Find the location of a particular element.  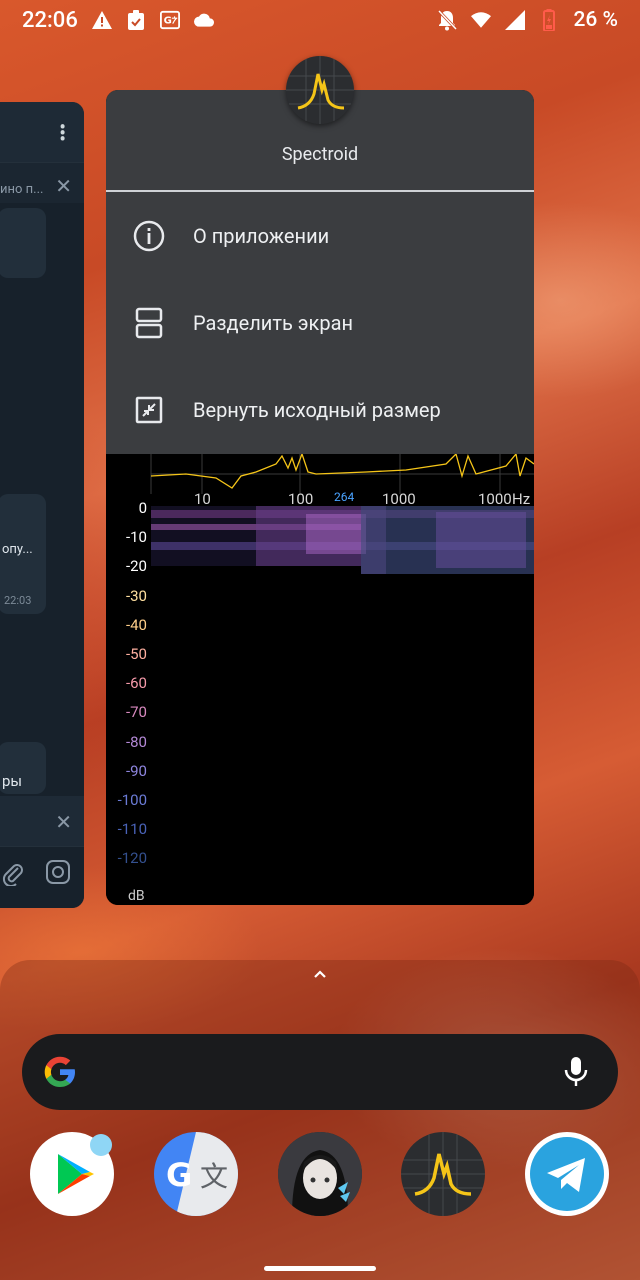

mic-icon is located at coordinates (576, 1074).